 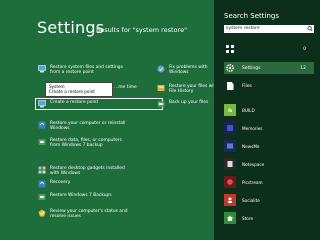 What do you see at coordinates (269, 218) in the screenshot?
I see `app-store: Store` at bounding box center [269, 218].